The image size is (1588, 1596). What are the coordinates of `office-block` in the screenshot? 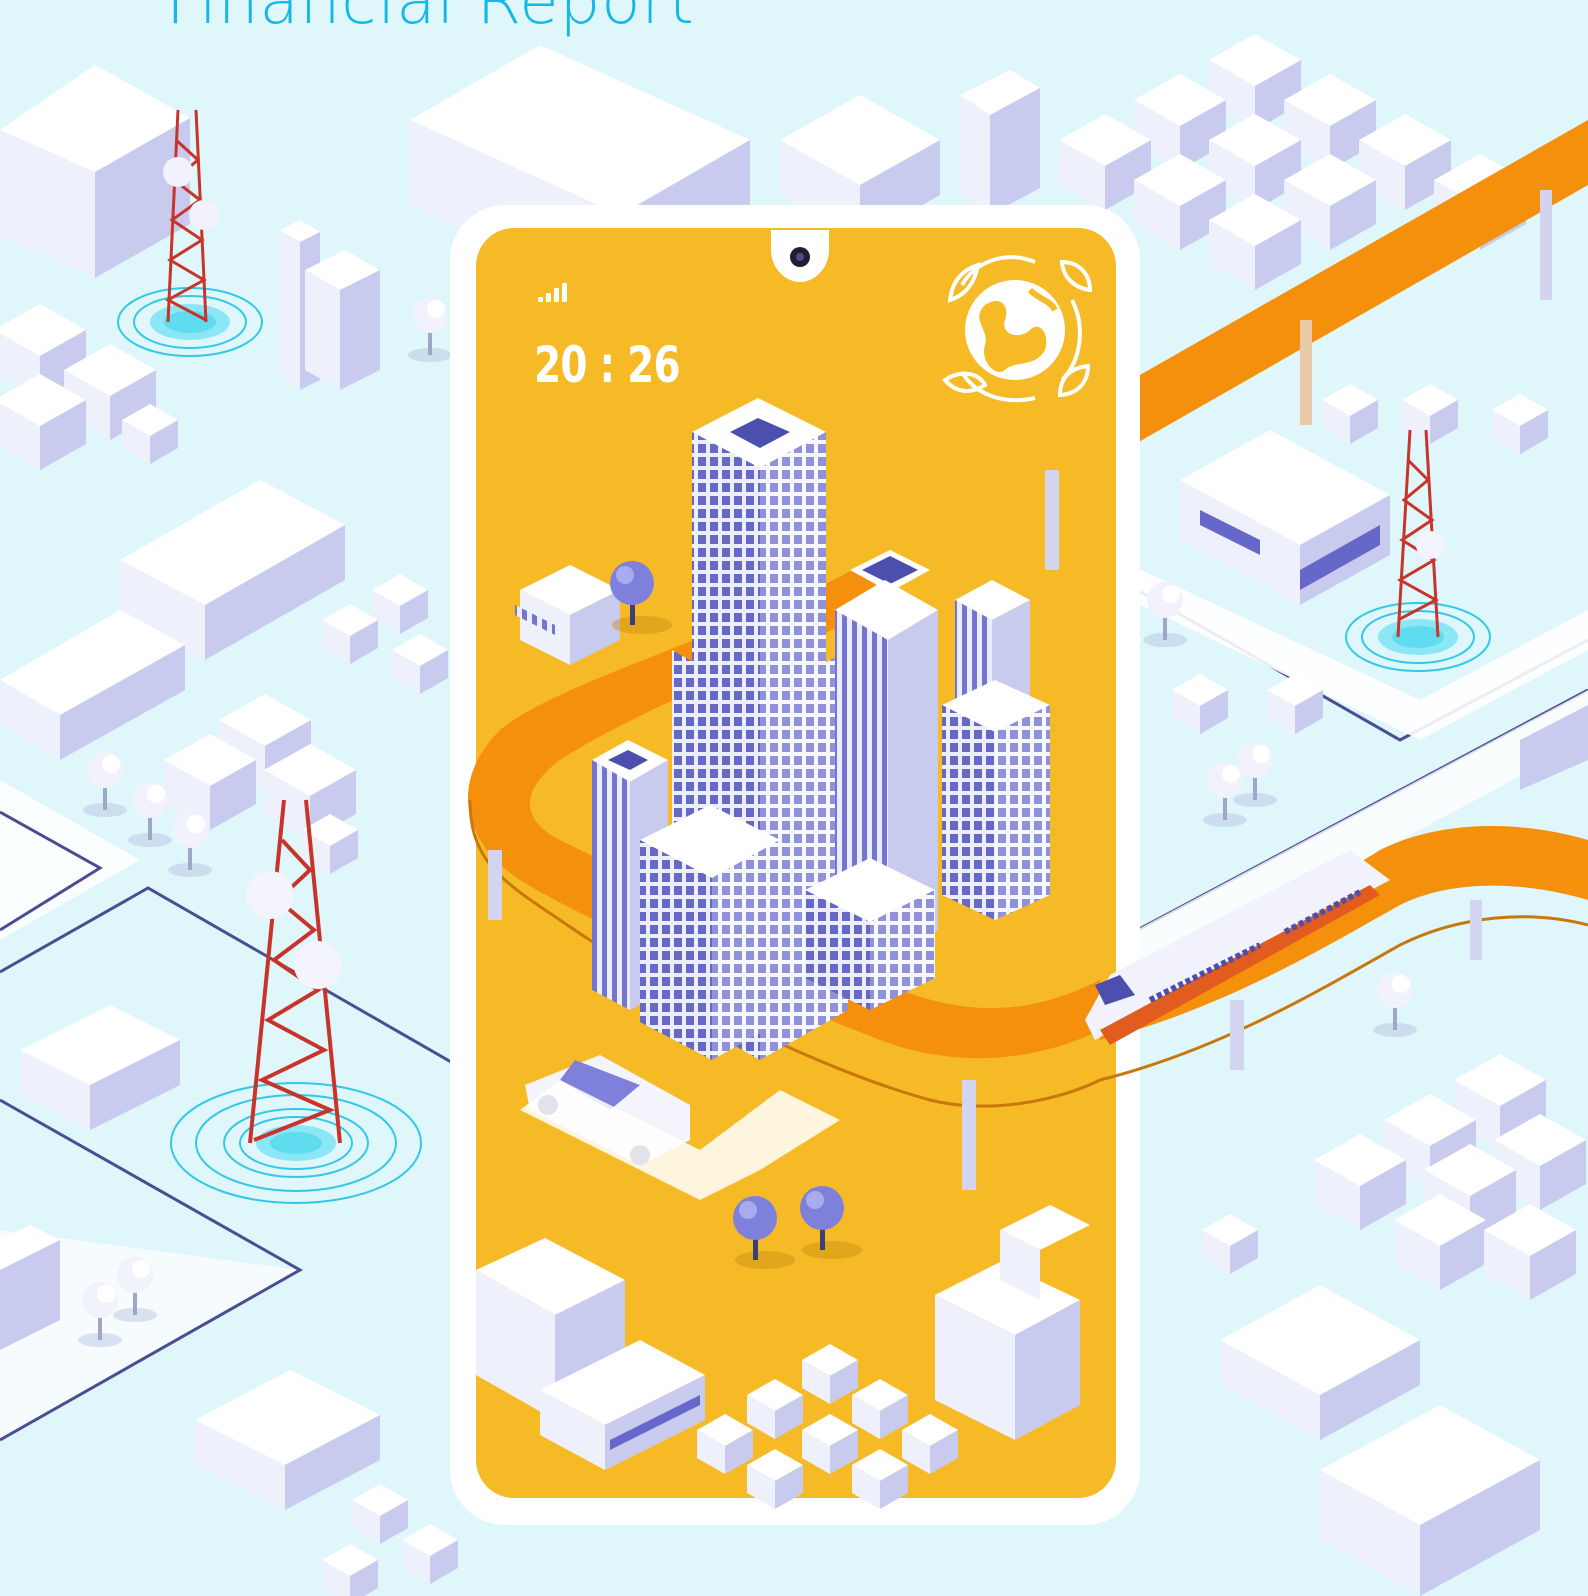 It's located at (870, 934).